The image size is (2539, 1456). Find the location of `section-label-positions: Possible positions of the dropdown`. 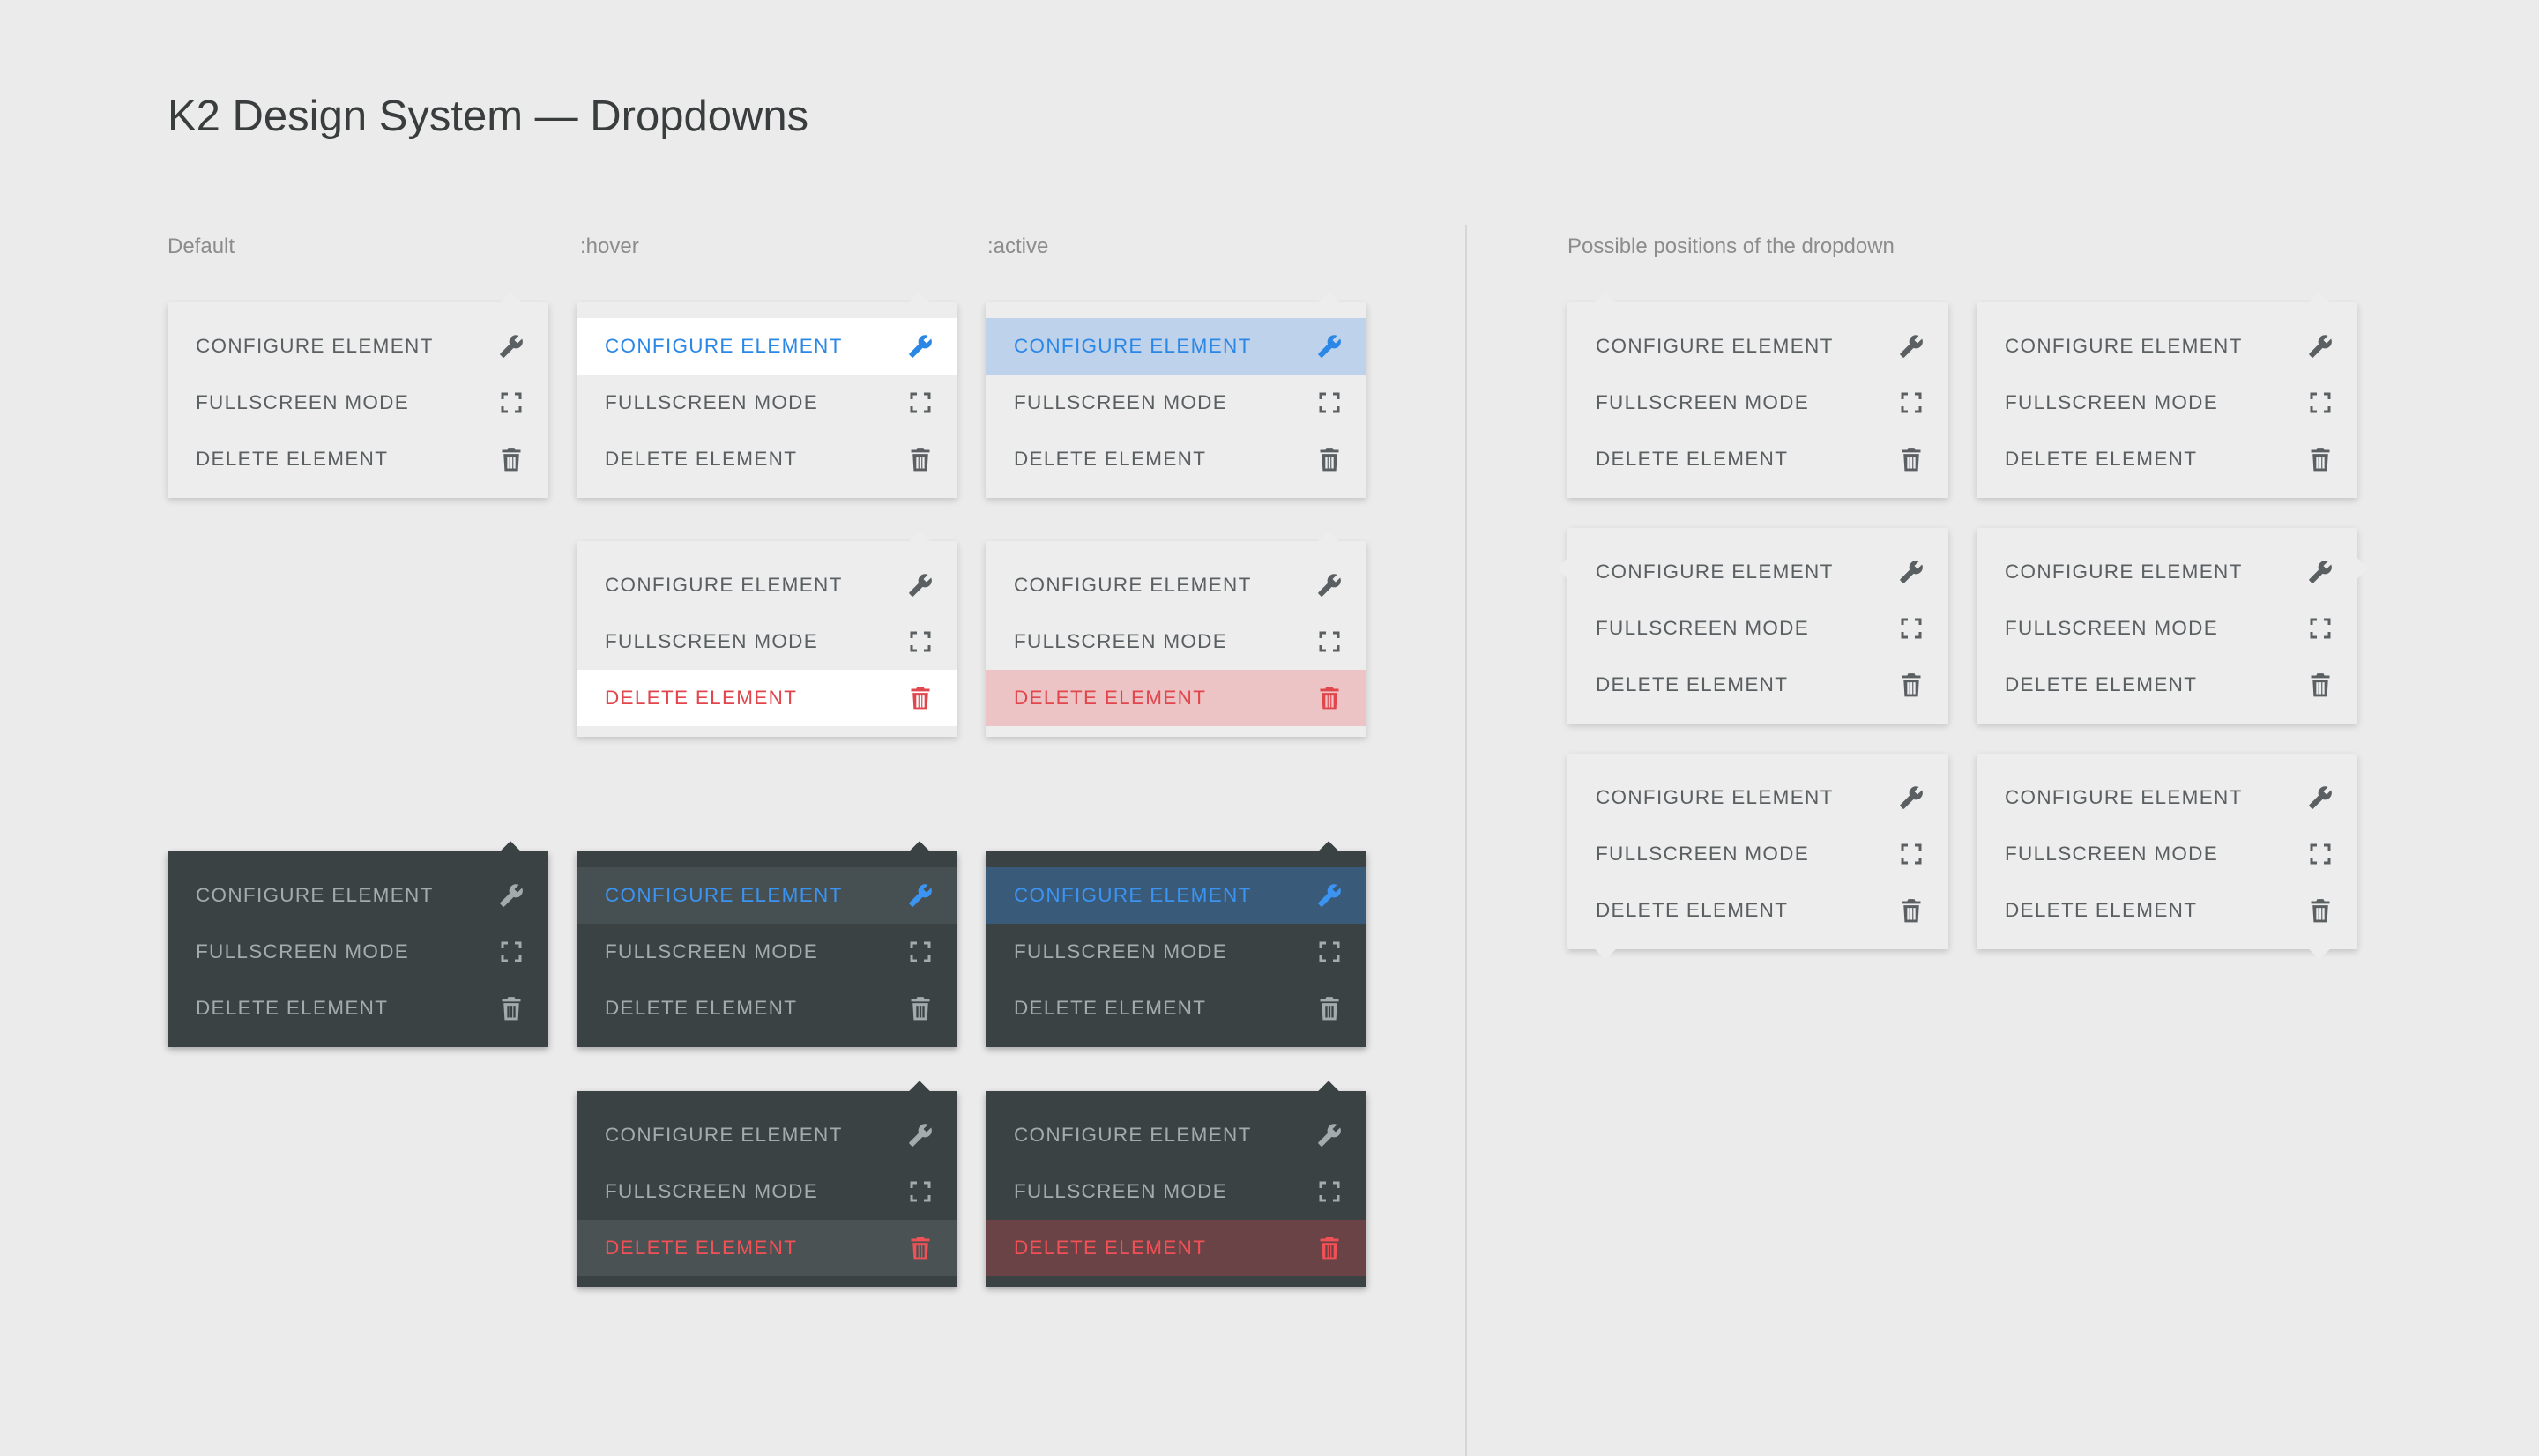

section-label-positions: Possible positions of the dropdown is located at coordinates (1731, 246).